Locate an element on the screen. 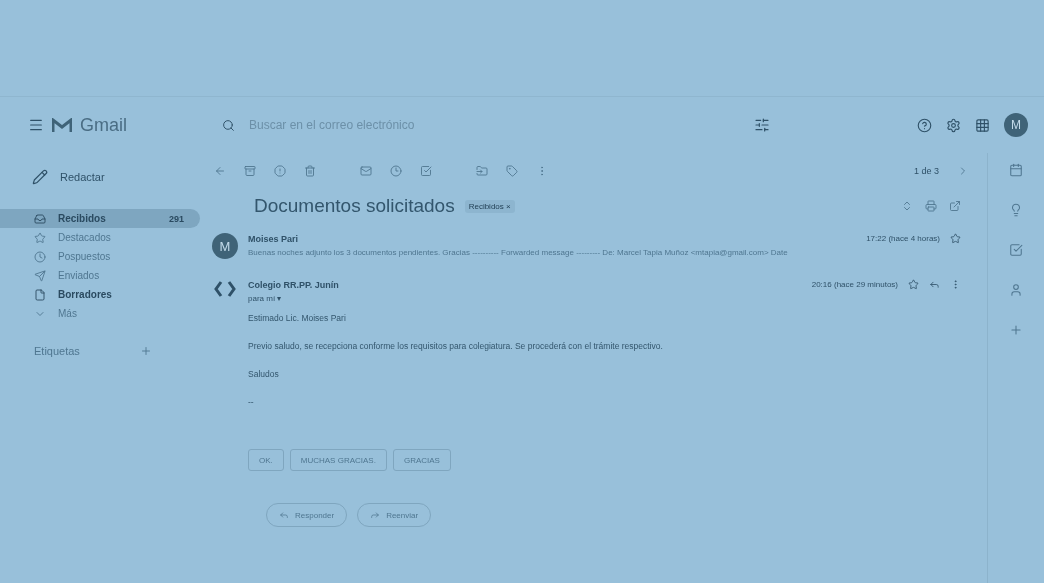  trash-icon is located at coordinates (310, 171).